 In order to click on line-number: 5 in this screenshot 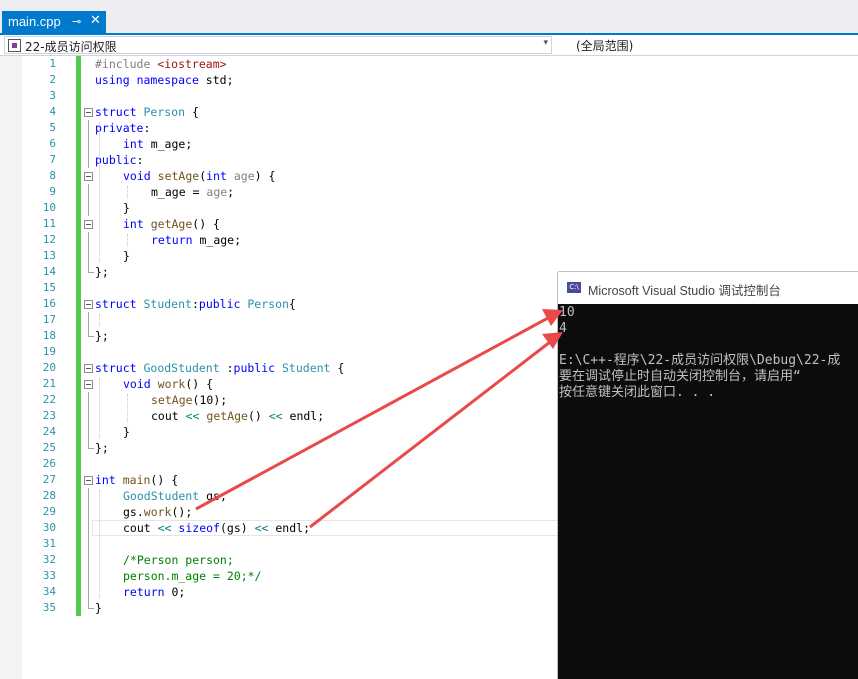, I will do `click(52, 127)`.